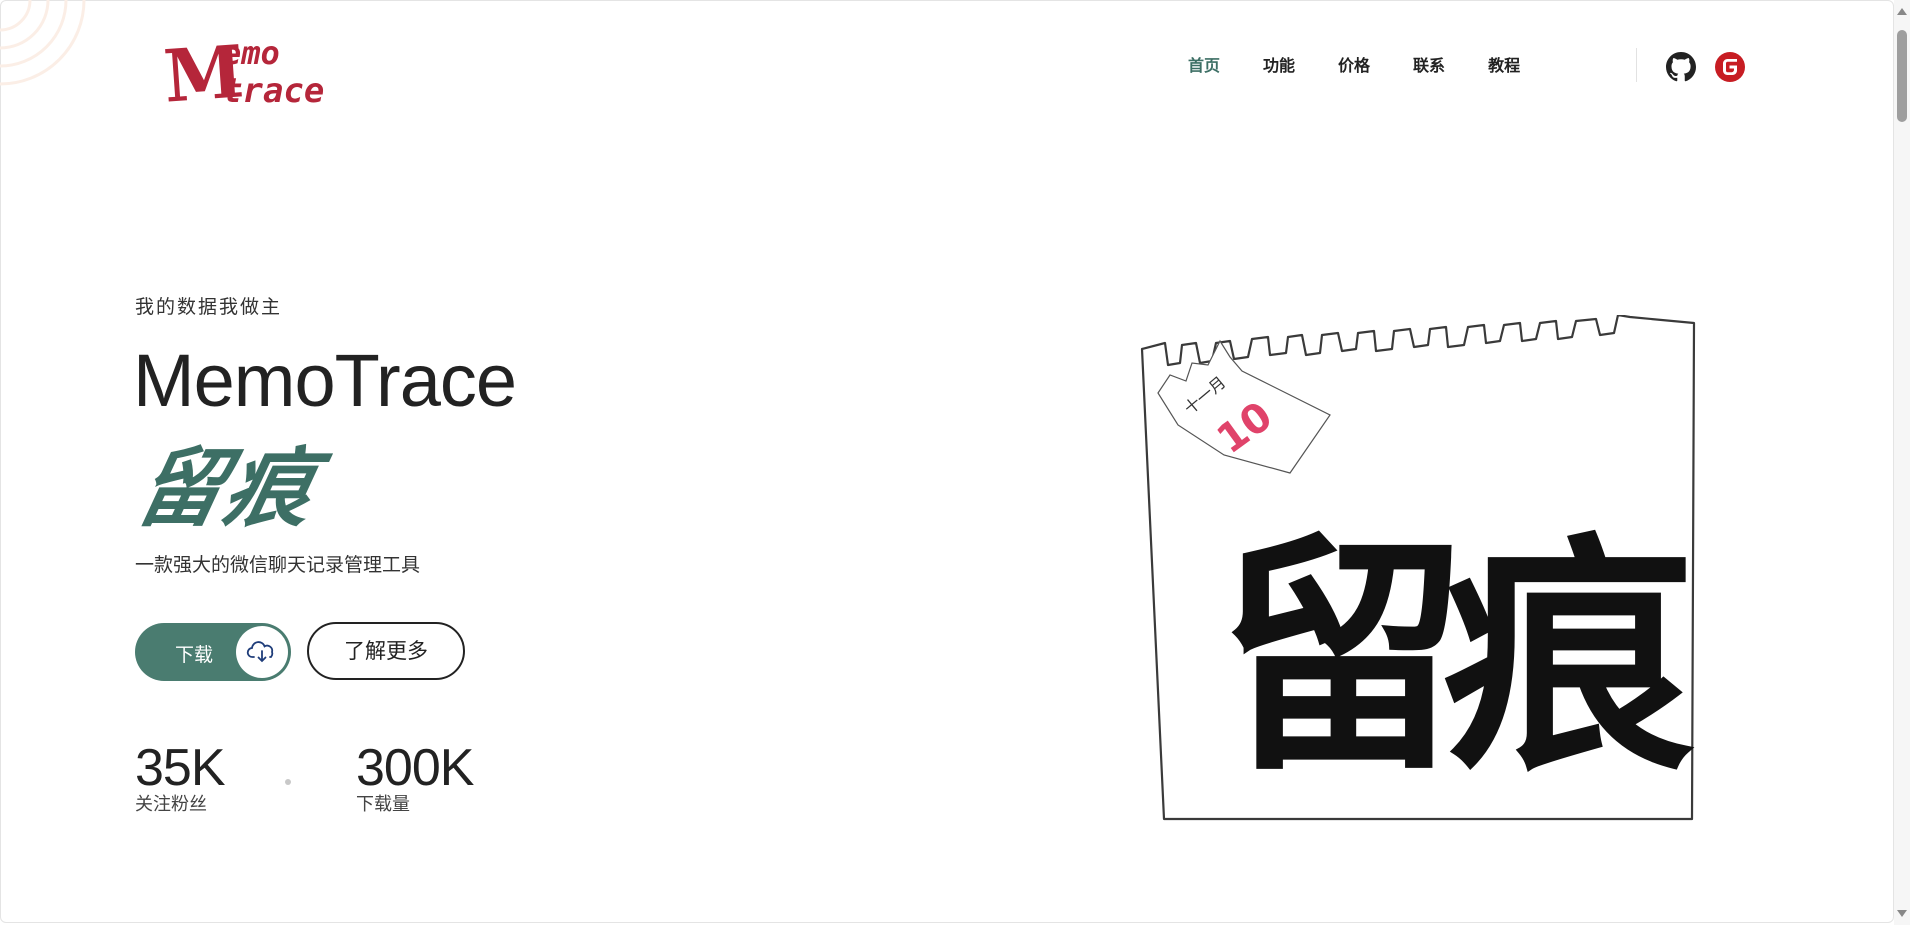  Describe the element at coordinates (1730, 67) in the screenshot. I see `gitee-icon` at that location.